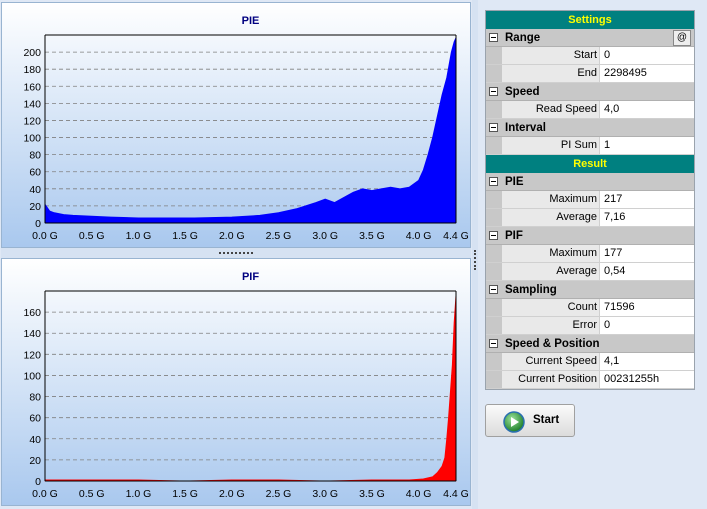 This screenshot has width=707, height=509. I want to click on property-label: Start, so click(551, 55).